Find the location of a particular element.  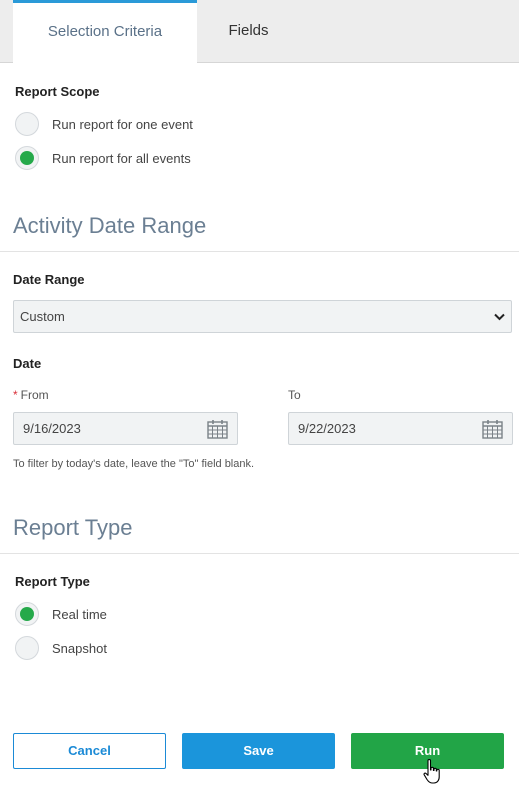

chevron-down-icon is located at coordinates (499, 317).